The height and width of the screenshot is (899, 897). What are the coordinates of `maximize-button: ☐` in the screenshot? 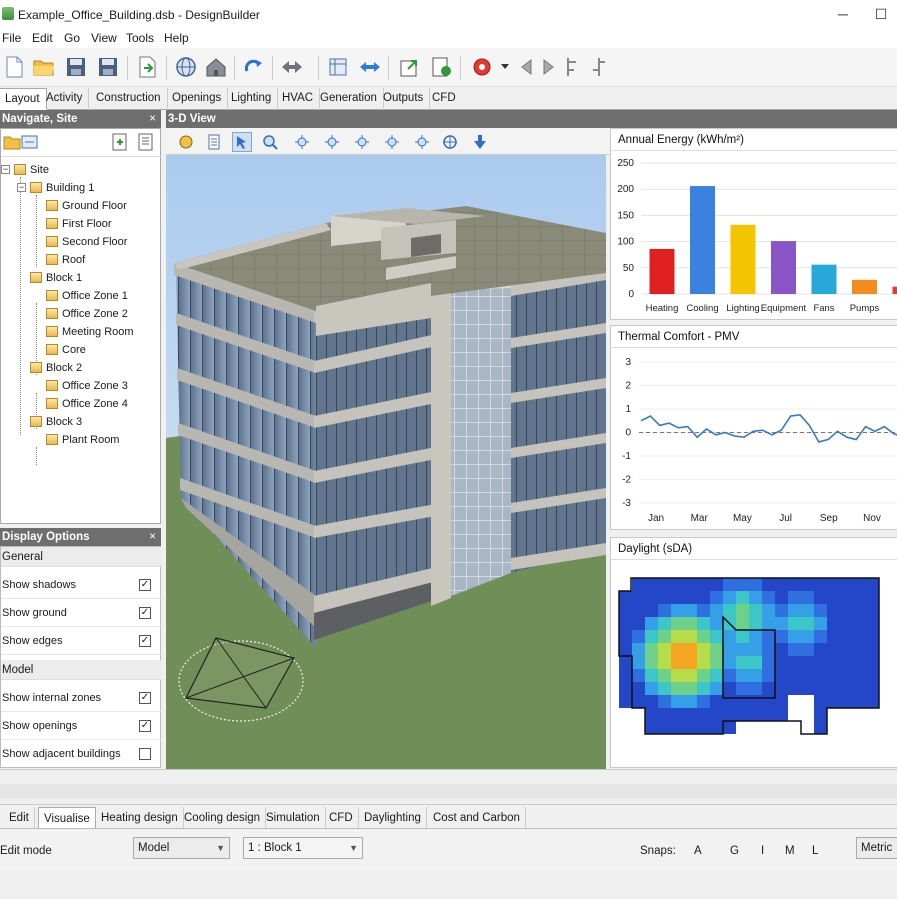 It's located at (881, 14).